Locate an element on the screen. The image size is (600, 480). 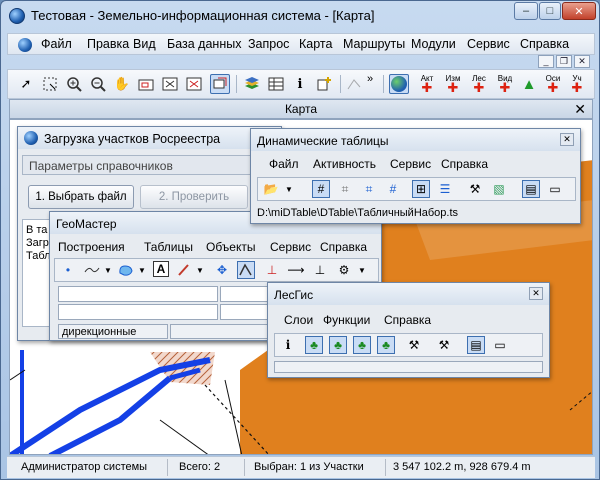
minimize-button: – is located at coordinates (526, 11).